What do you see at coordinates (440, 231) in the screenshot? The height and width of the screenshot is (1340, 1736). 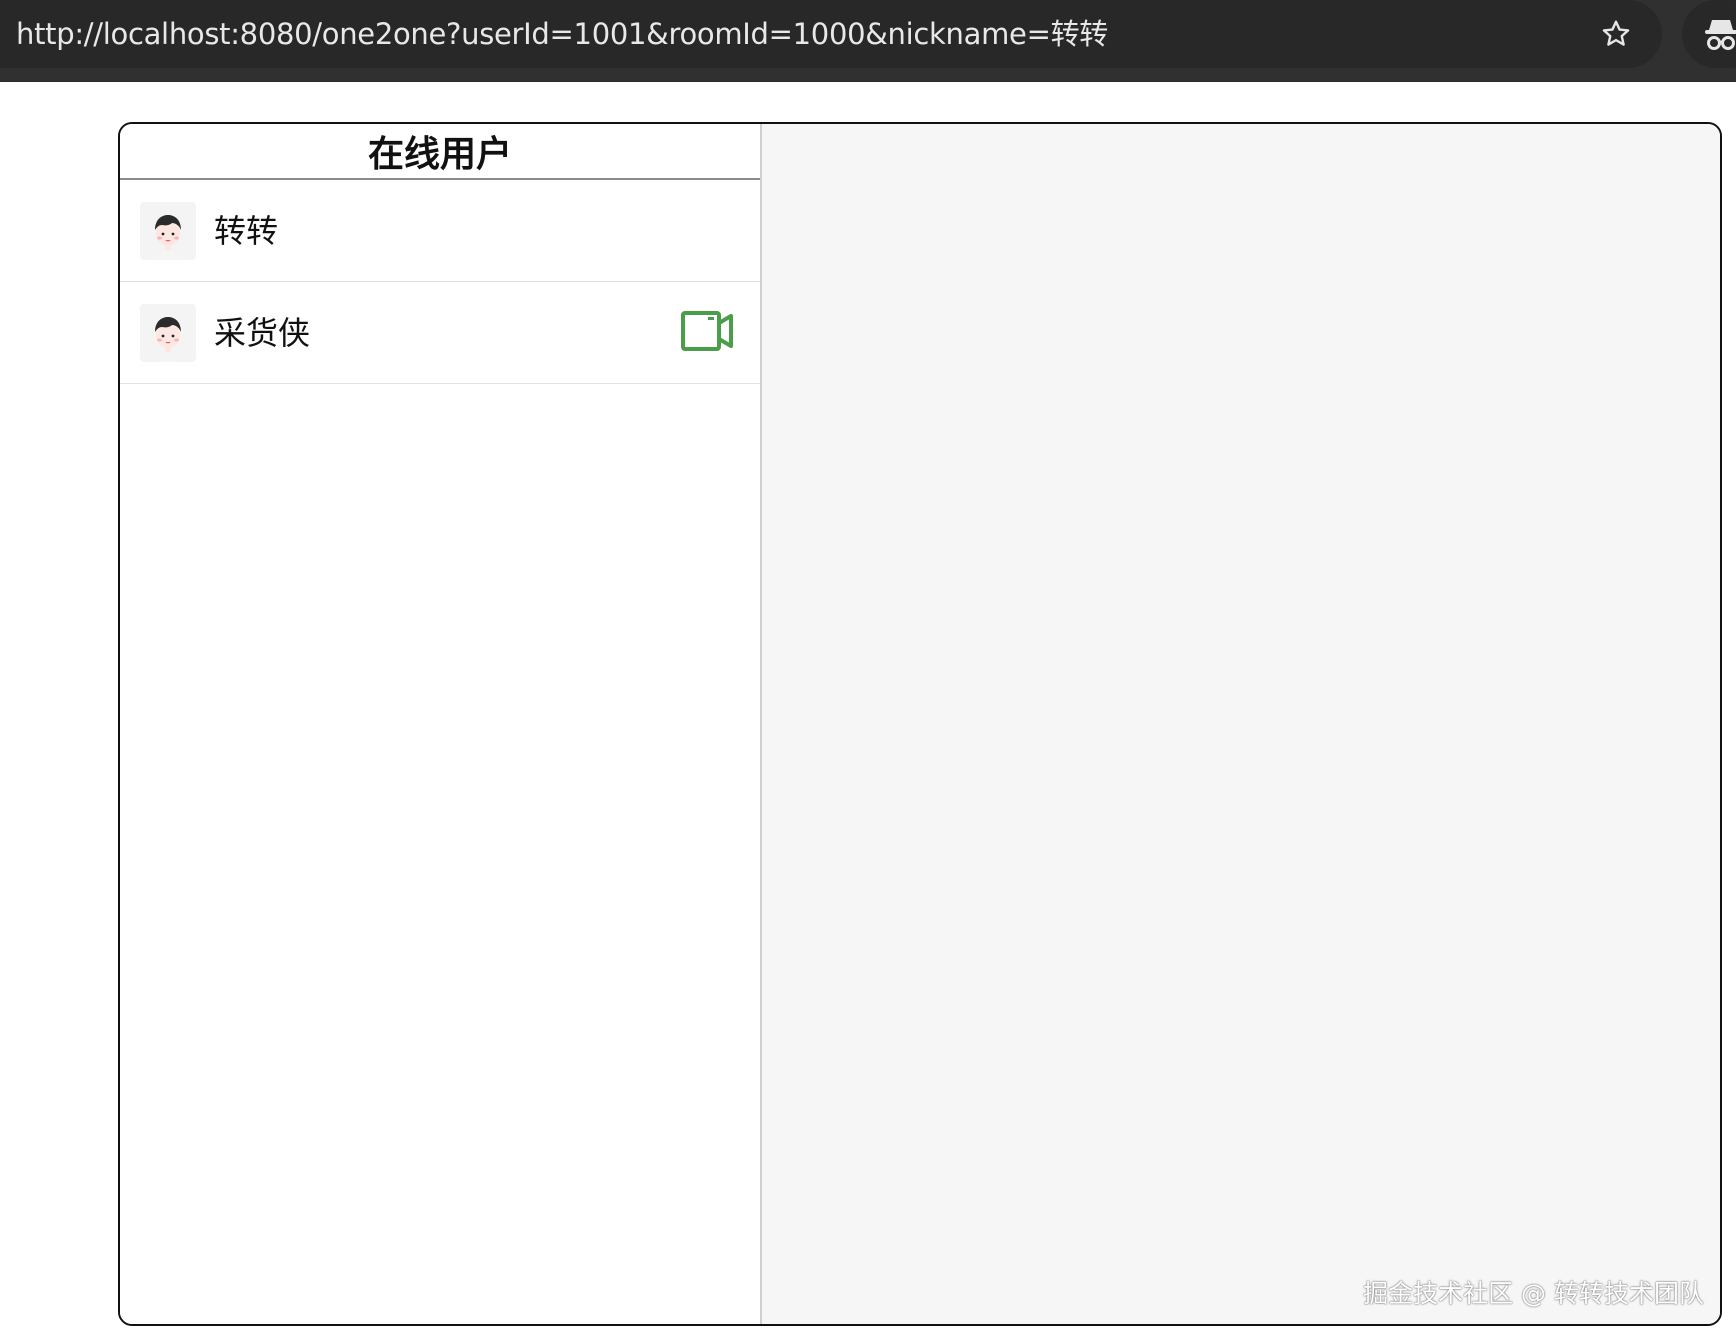 I see `user-row-zhuanzhuan: 转转` at bounding box center [440, 231].